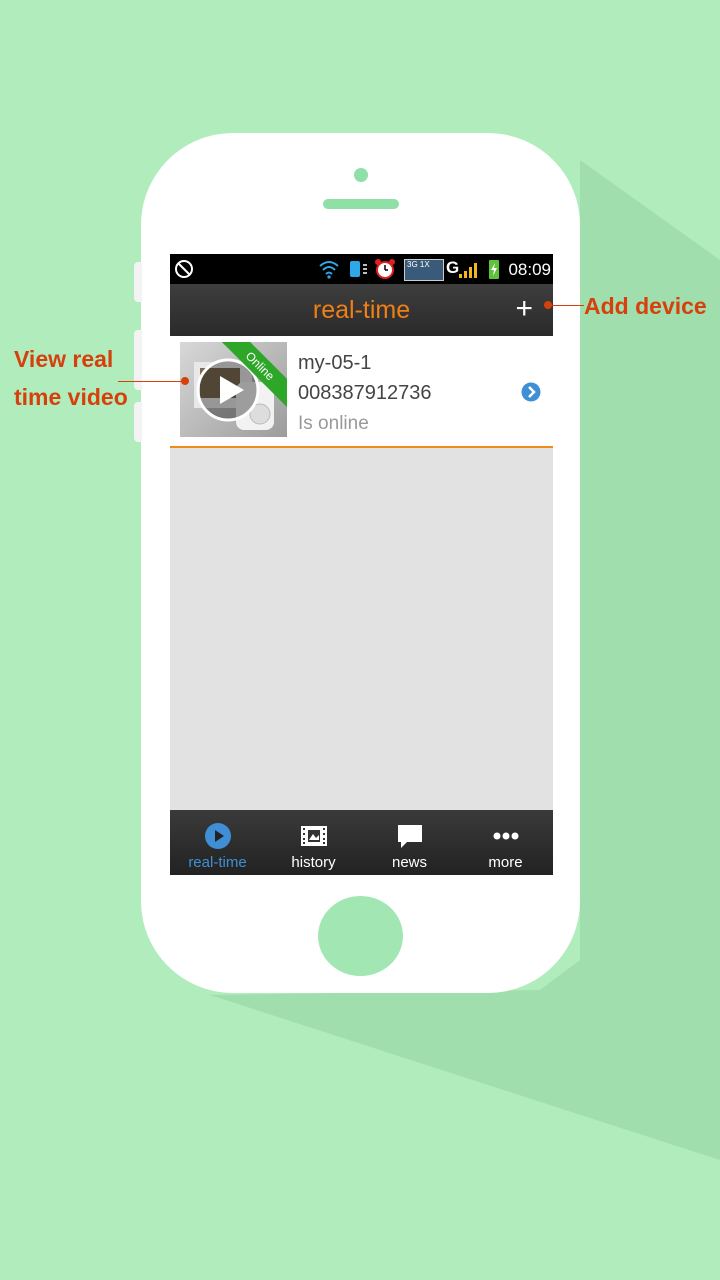  I want to click on more-dots-icon, so click(506, 836).